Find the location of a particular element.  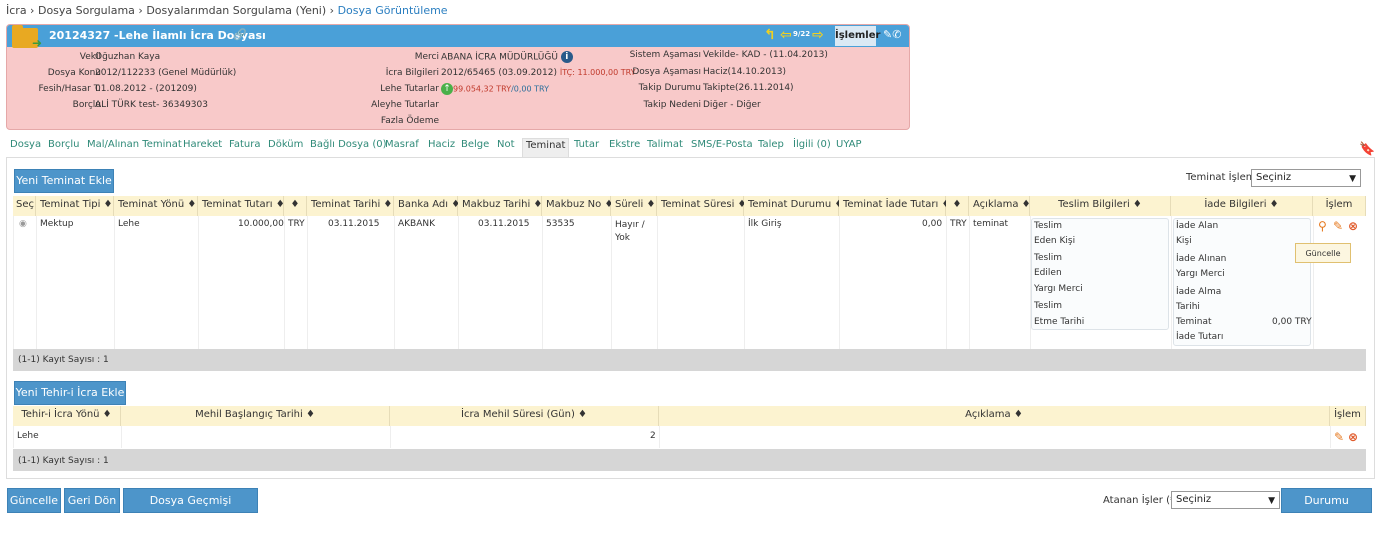

cell-yon: Lehe is located at coordinates (129, 224).